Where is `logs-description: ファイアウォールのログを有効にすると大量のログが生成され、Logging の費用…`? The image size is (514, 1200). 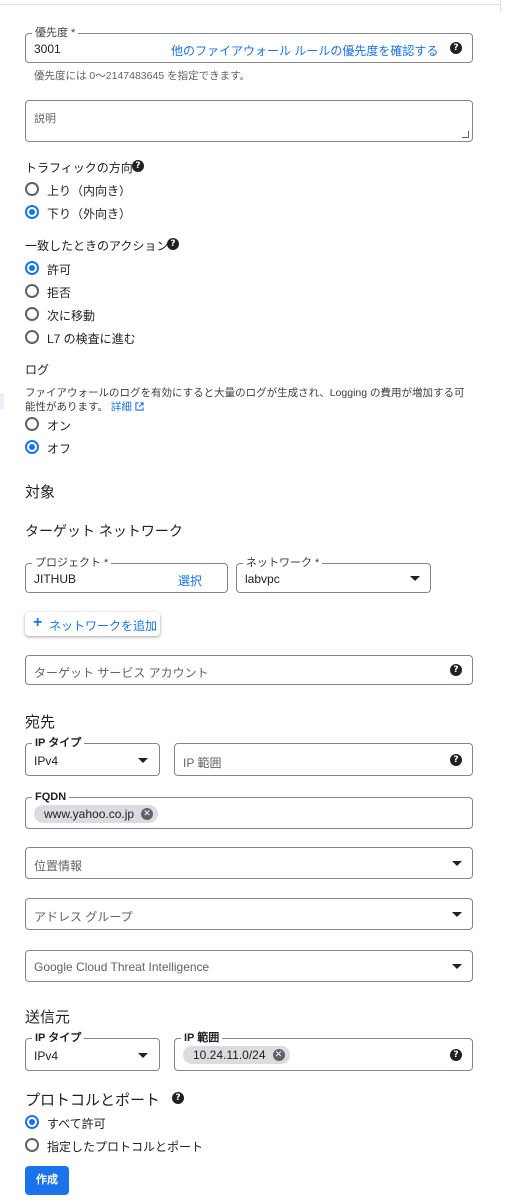 logs-description: ファイアウォールのログを有効にすると大量のログが生成され、Logging の費用… is located at coordinates (260, 400).